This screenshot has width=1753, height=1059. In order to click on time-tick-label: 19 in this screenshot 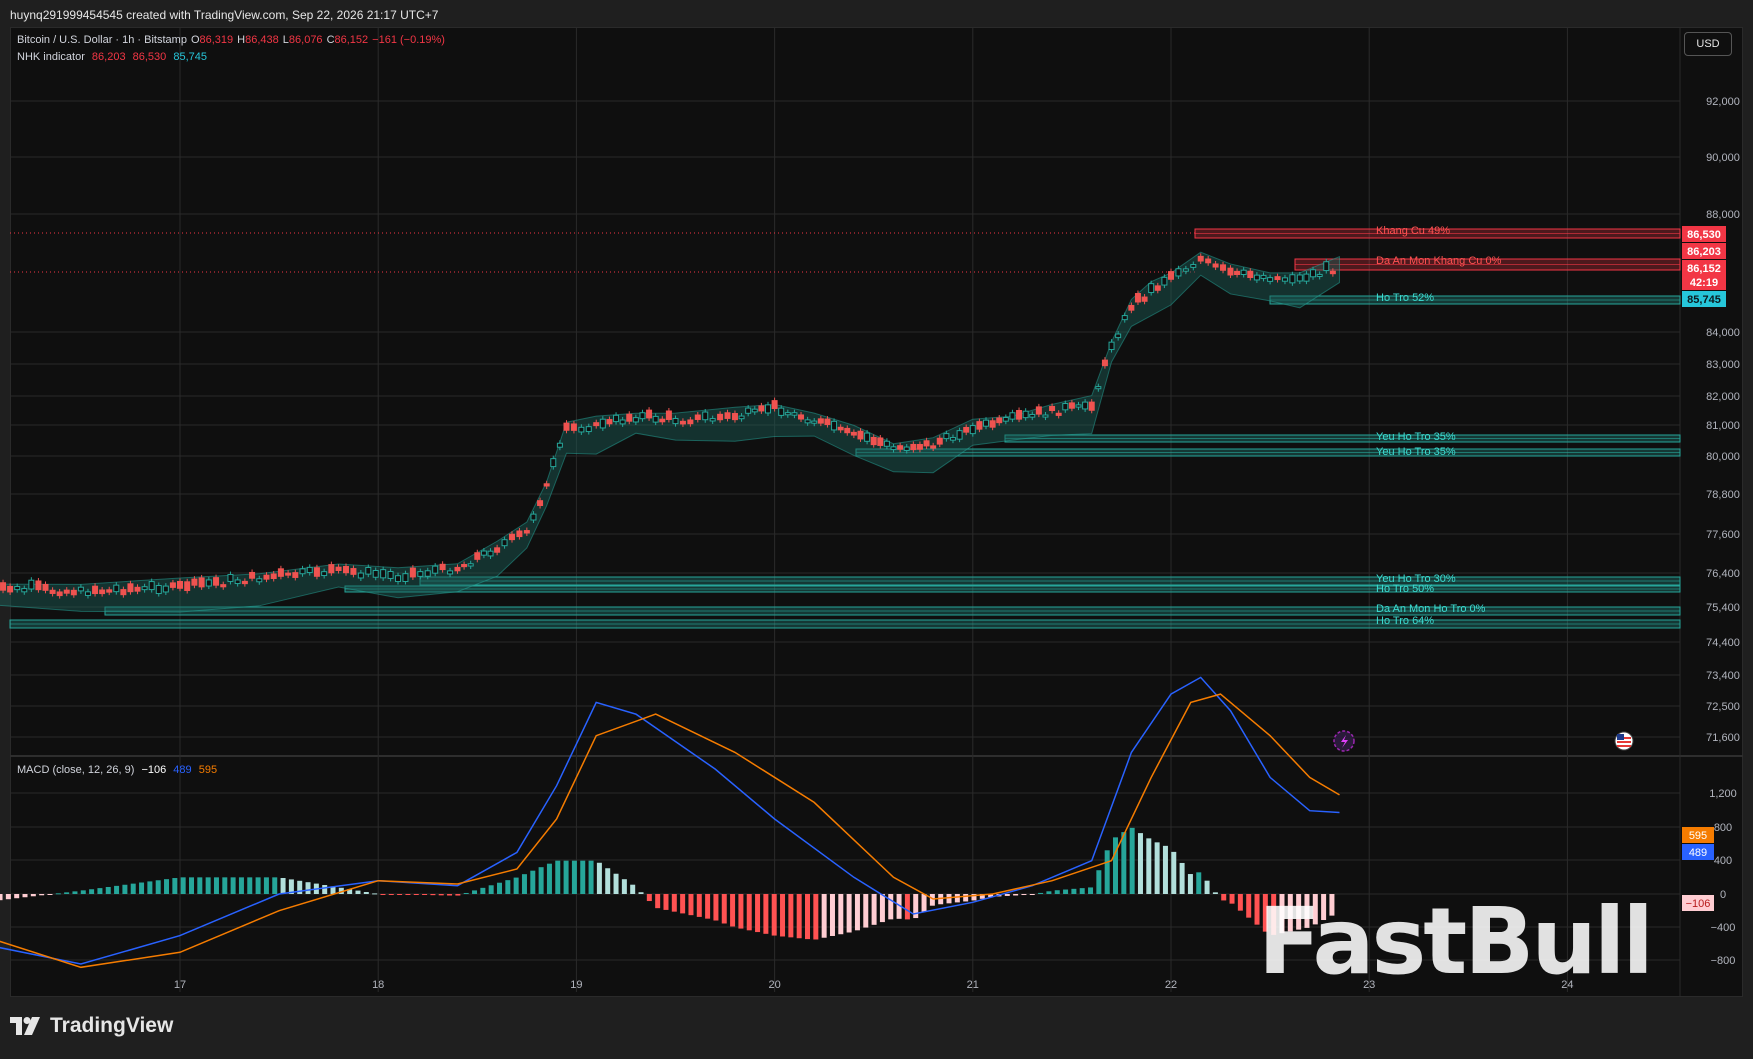, I will do `click(576, 985)`.